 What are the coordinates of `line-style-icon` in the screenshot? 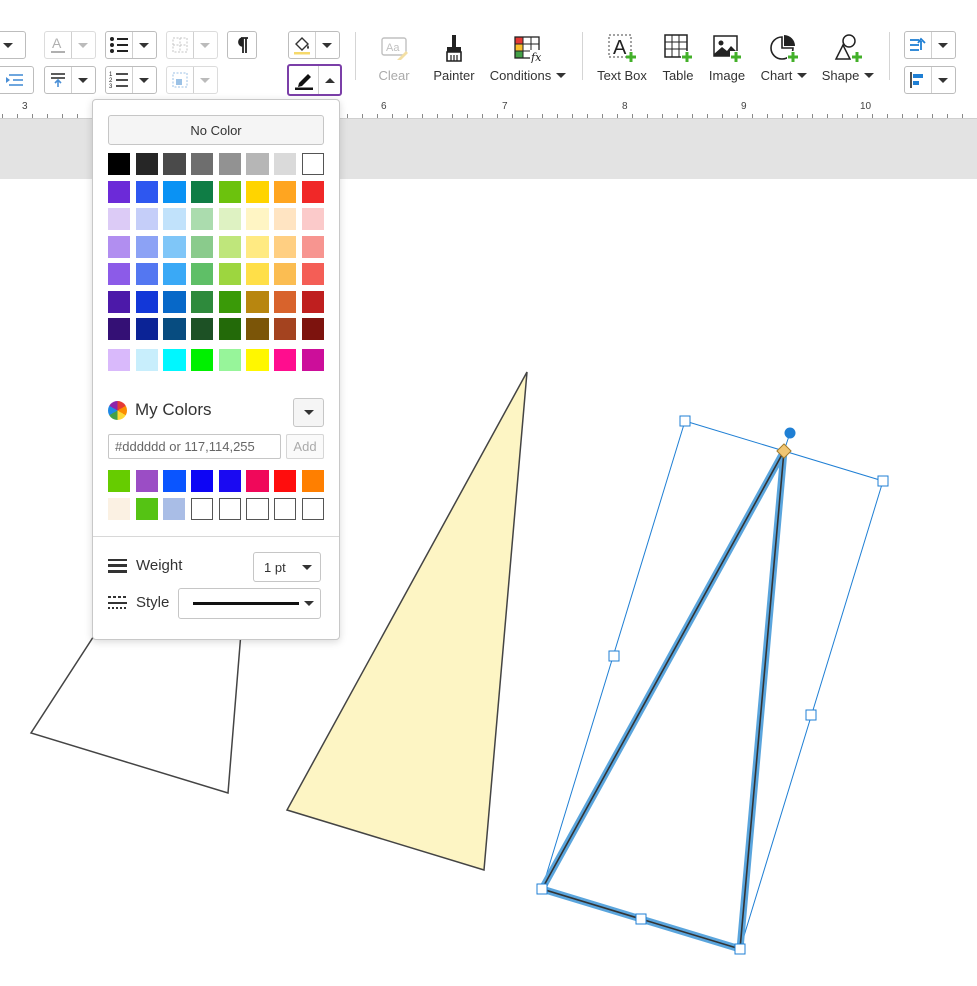 It's located at (117, 602).